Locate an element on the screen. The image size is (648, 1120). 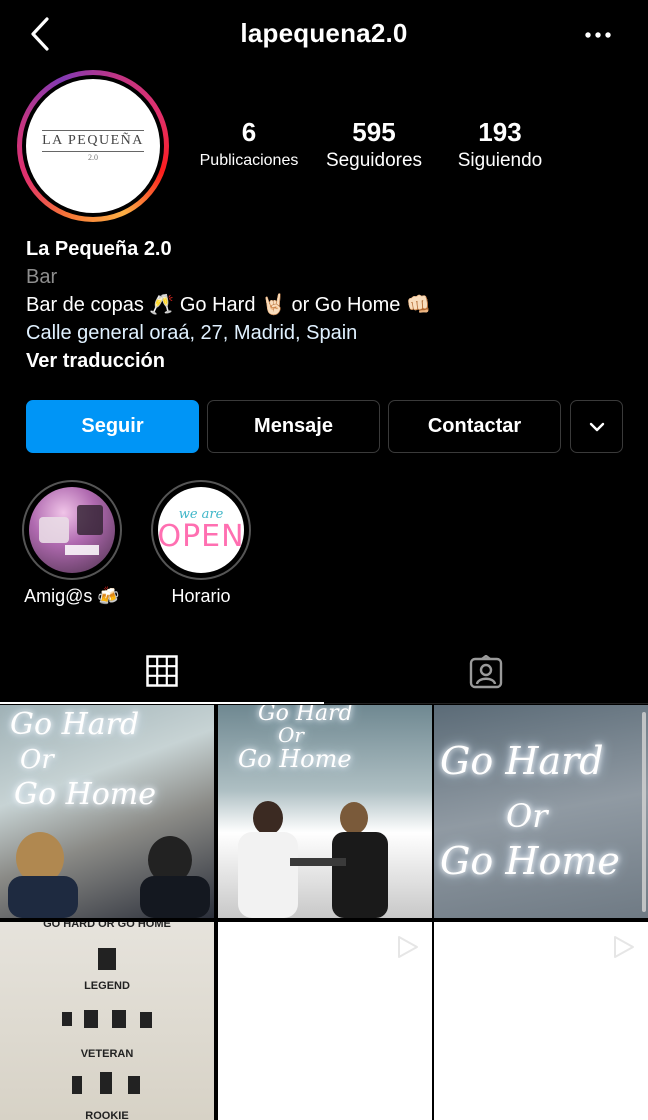
avatar-logo-sub: 2.0 is located at coordinates (93, 157).